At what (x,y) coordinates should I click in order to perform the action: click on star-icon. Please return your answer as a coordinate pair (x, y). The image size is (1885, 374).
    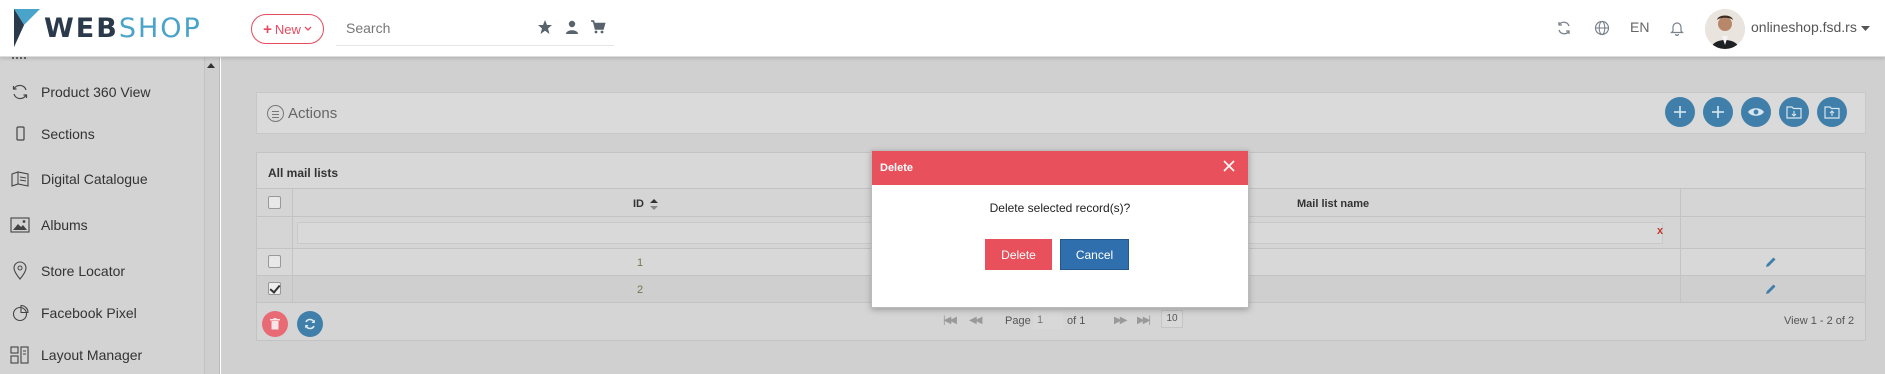
    Looking at the image, I should click on (545, 27).